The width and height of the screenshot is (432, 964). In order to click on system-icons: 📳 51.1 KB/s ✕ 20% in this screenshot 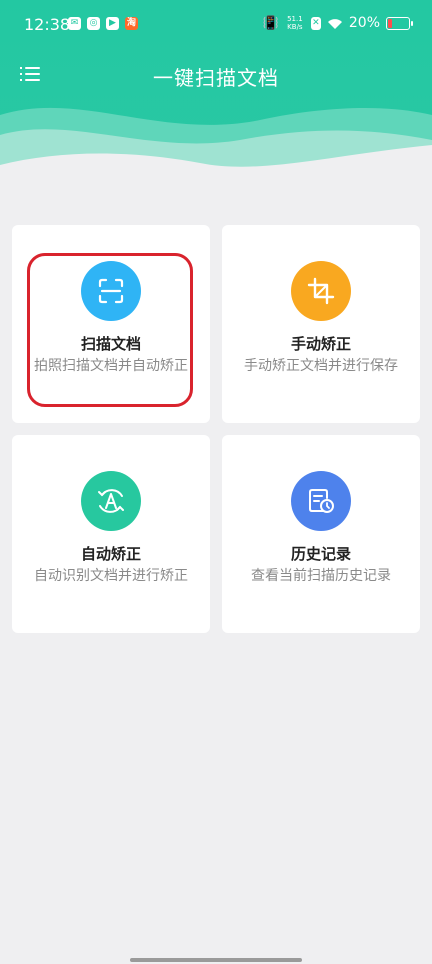, I will do `click(337, 23)`.